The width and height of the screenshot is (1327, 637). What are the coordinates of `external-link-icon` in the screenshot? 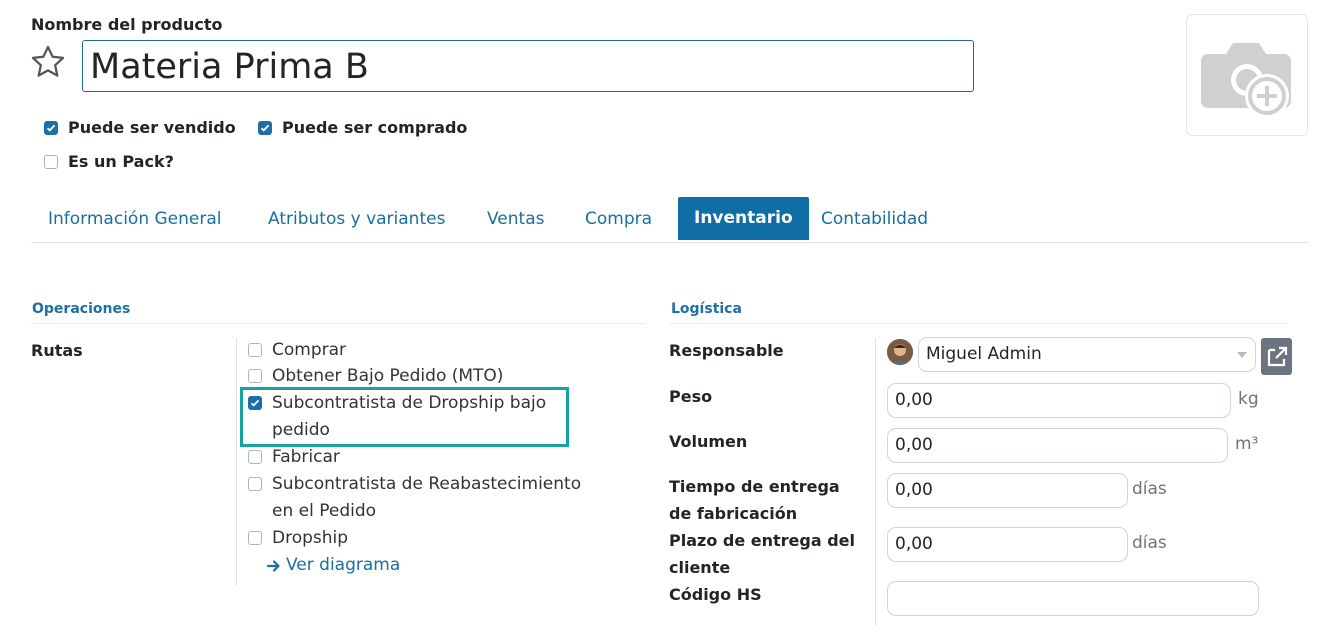 It's located at (1277, 356).